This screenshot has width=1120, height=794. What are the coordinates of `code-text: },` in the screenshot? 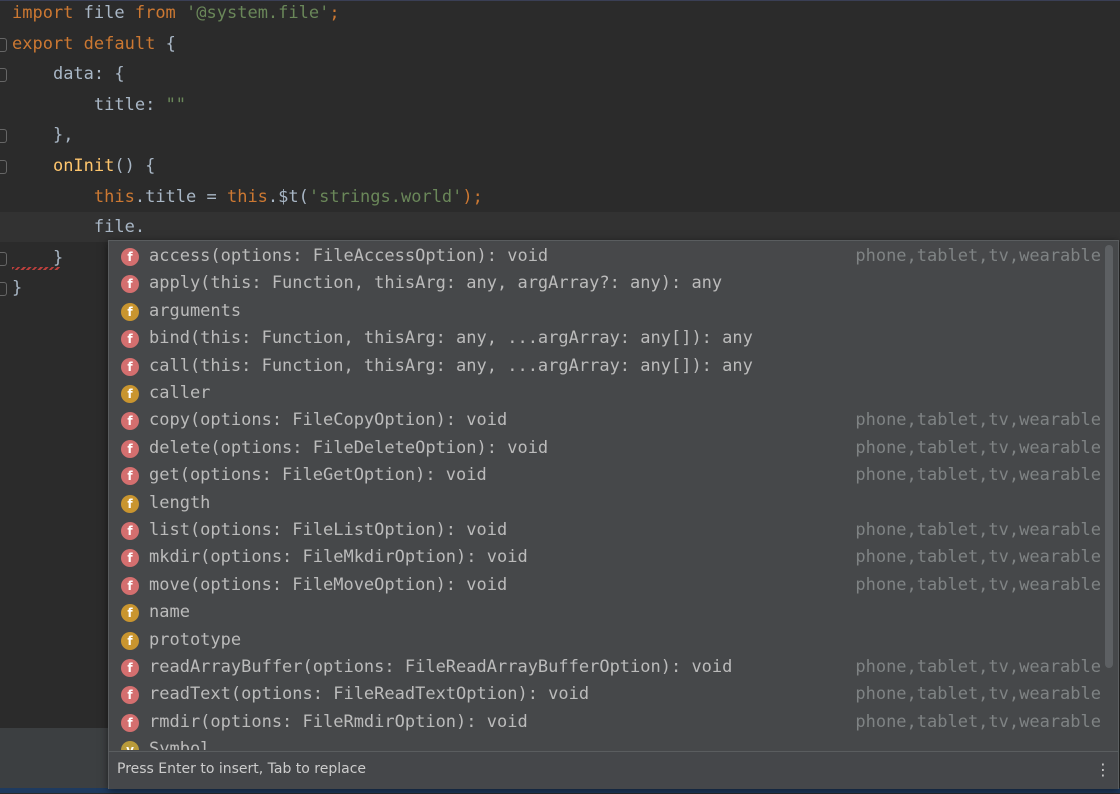 It's located at (42, 135).